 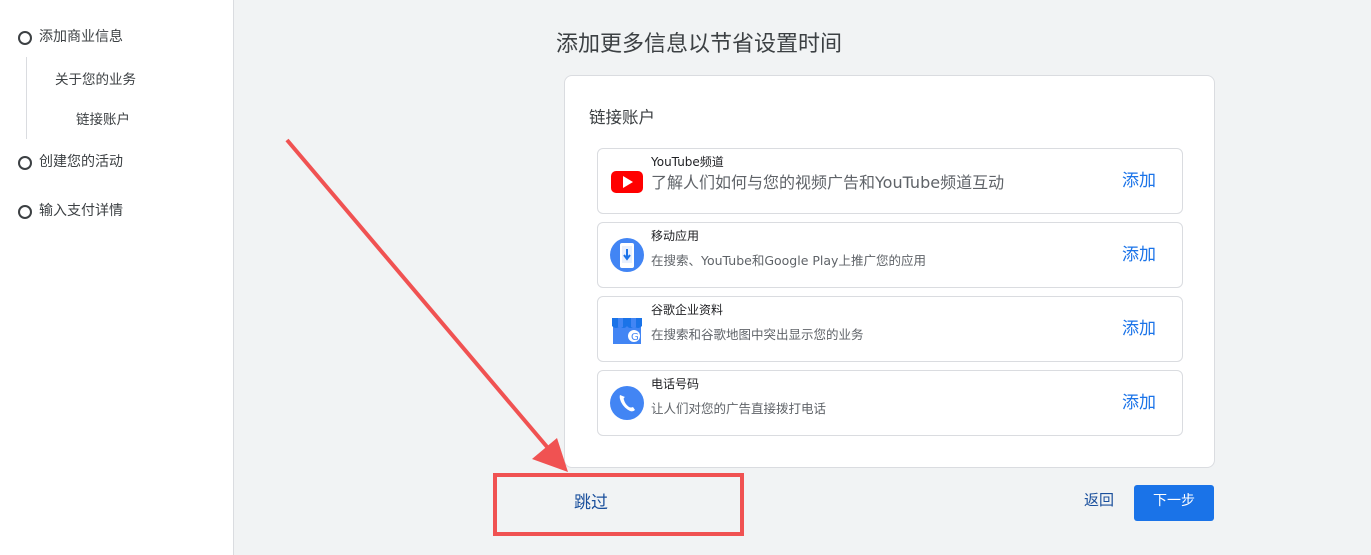 What do you see at coordinates (1139, 178) in the screenshot?
I see `add-youtube-button: 添加` at bounding box center [1139, 178].